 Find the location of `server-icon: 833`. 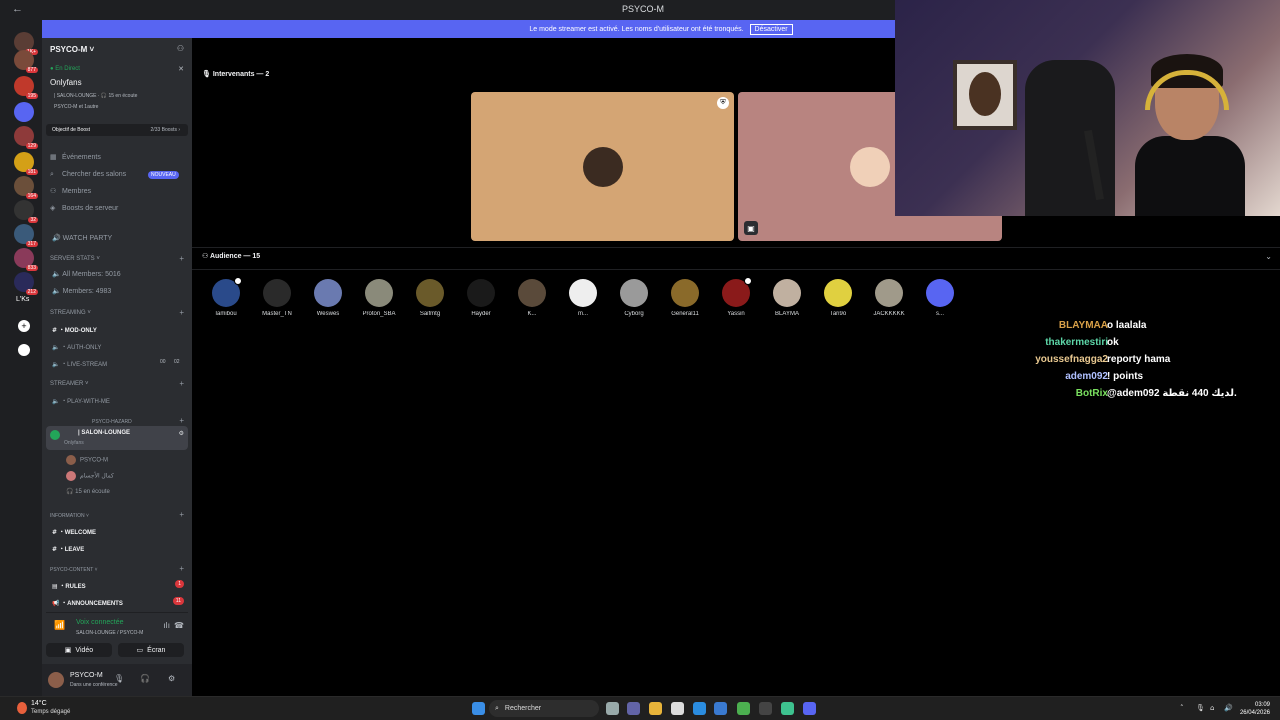

server-icon: 833 is located at coordinates (26, 259).